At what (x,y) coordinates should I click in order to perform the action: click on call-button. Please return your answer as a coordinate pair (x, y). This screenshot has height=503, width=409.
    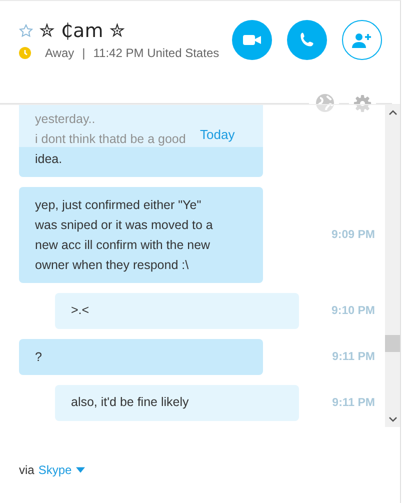
    Looking at the image, I should click on (307, 40).